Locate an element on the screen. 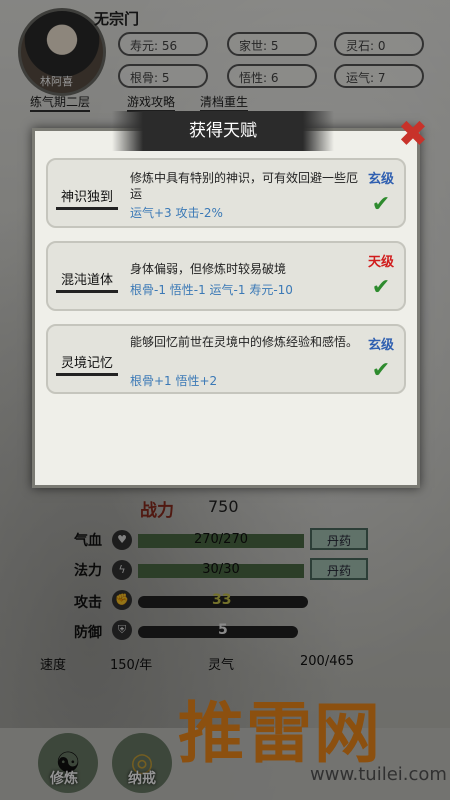 The width and height of the screenshot is (450, 800). dialog-title: 获得天赋 is located at coordinates (223, 131).